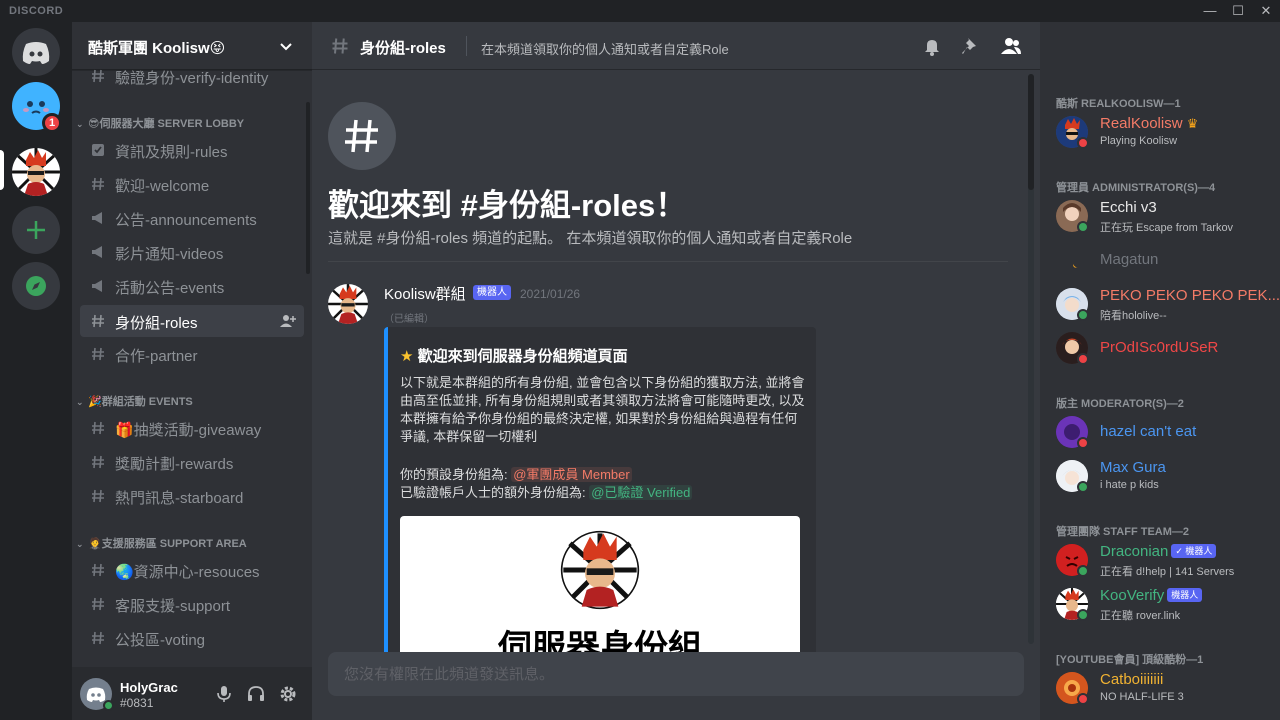  Describe the element at coordinates (425, 293) in the screenshot. I see `message-author: Koolisw群組` at that location.